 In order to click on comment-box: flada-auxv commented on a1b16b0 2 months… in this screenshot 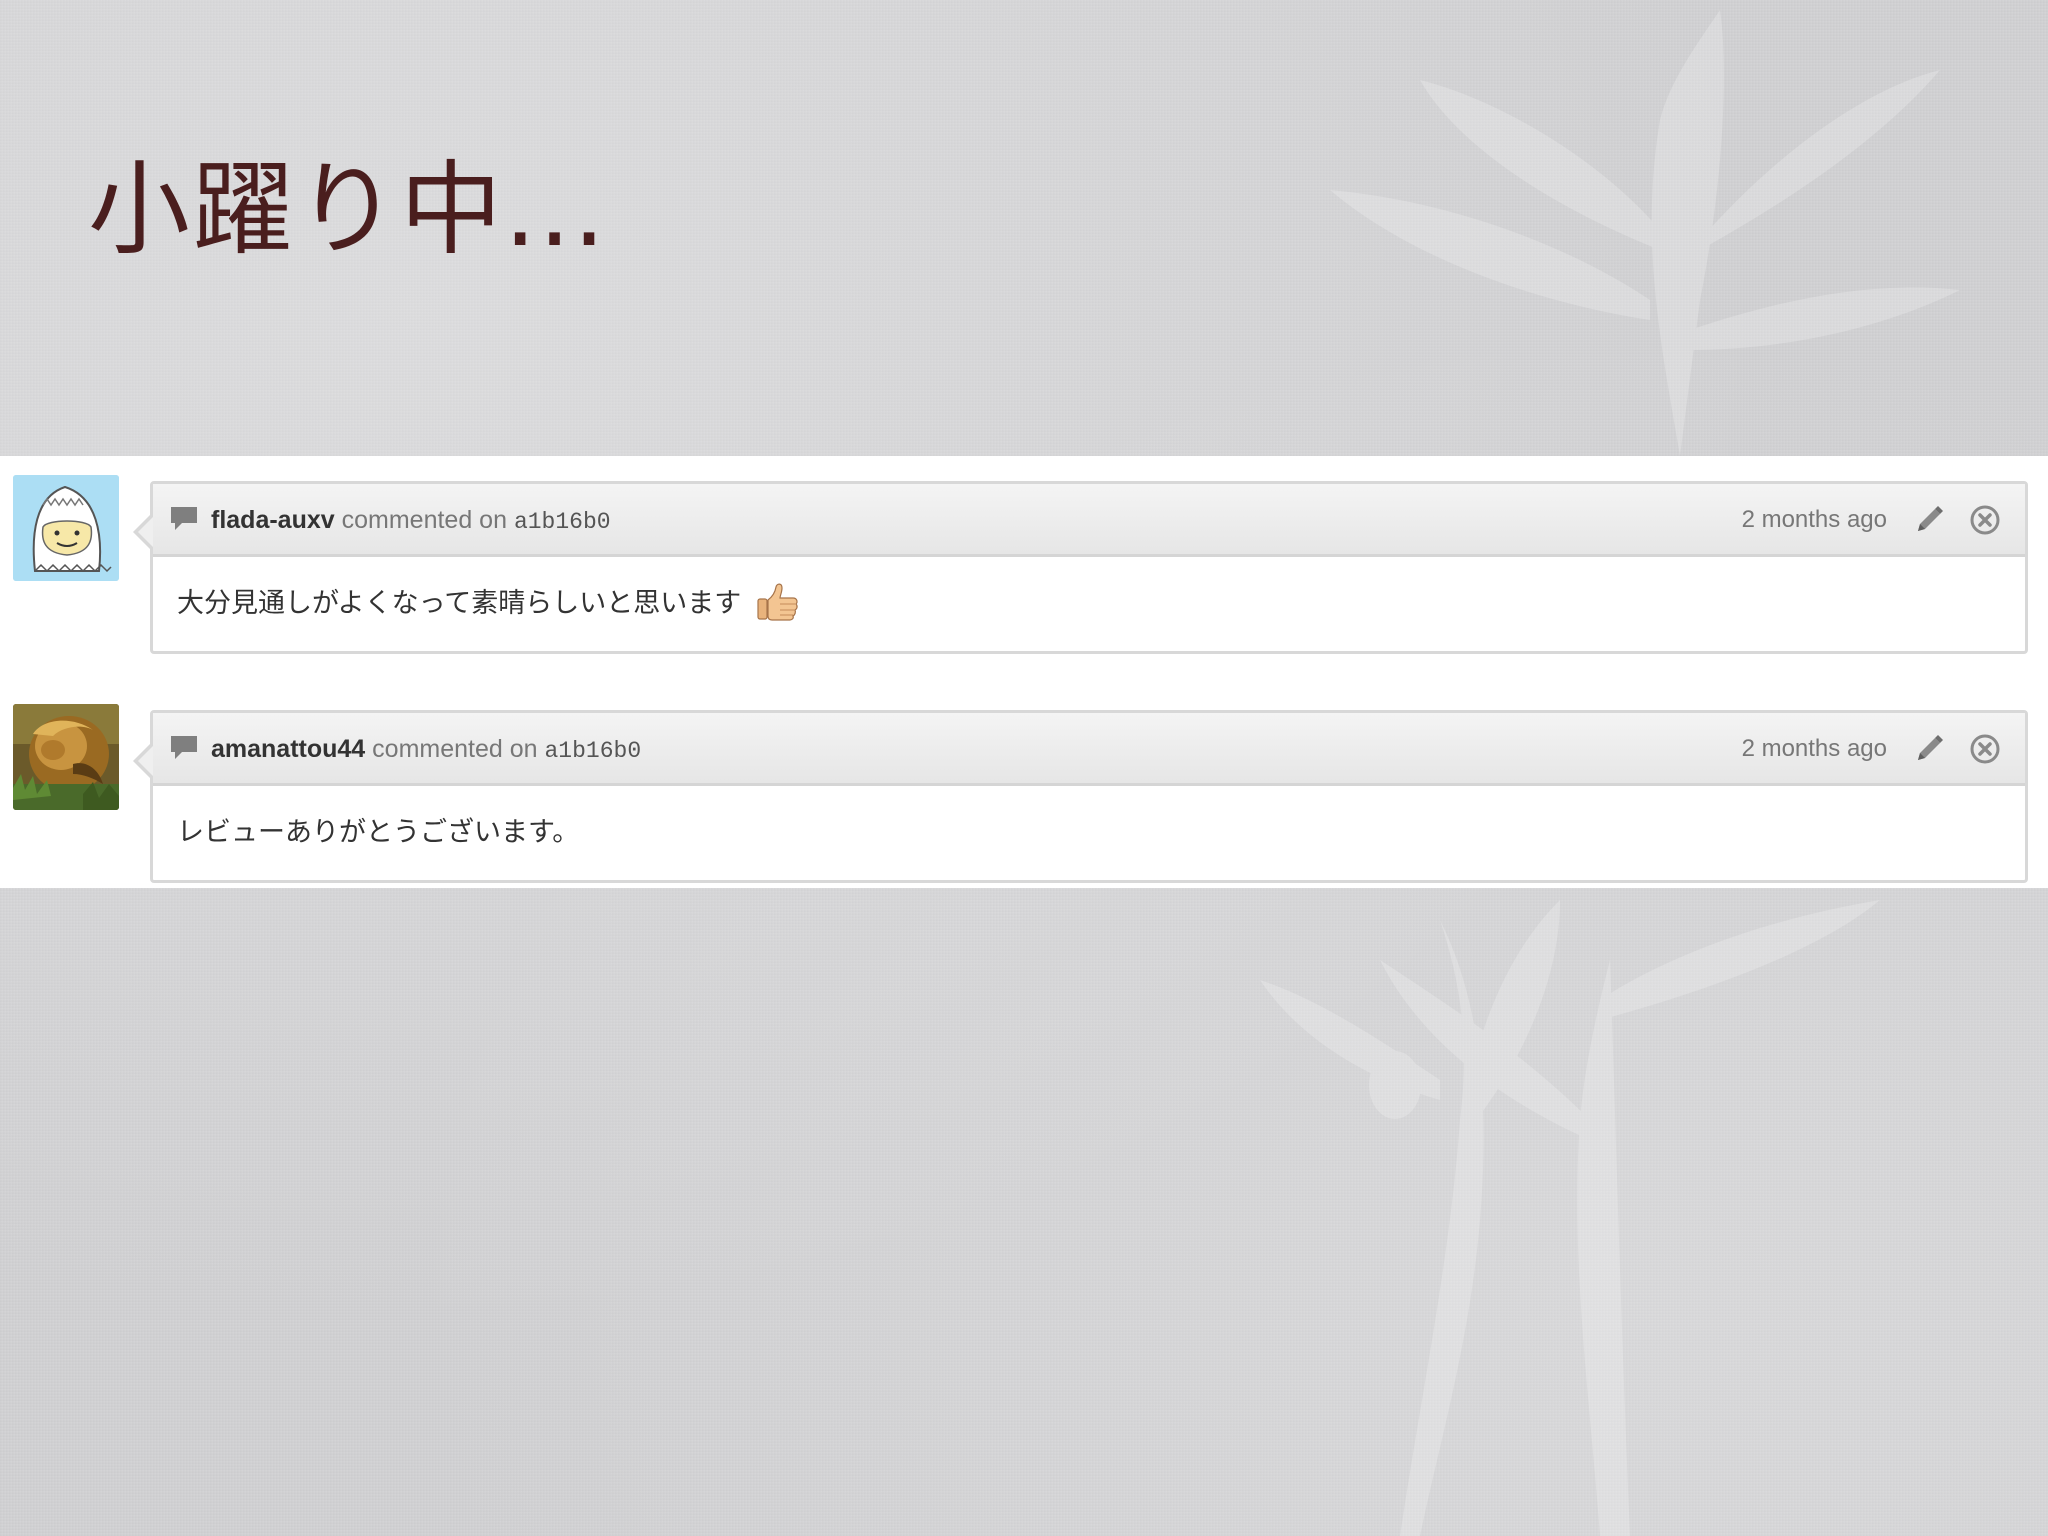, I will do `click(1080, 567)`.